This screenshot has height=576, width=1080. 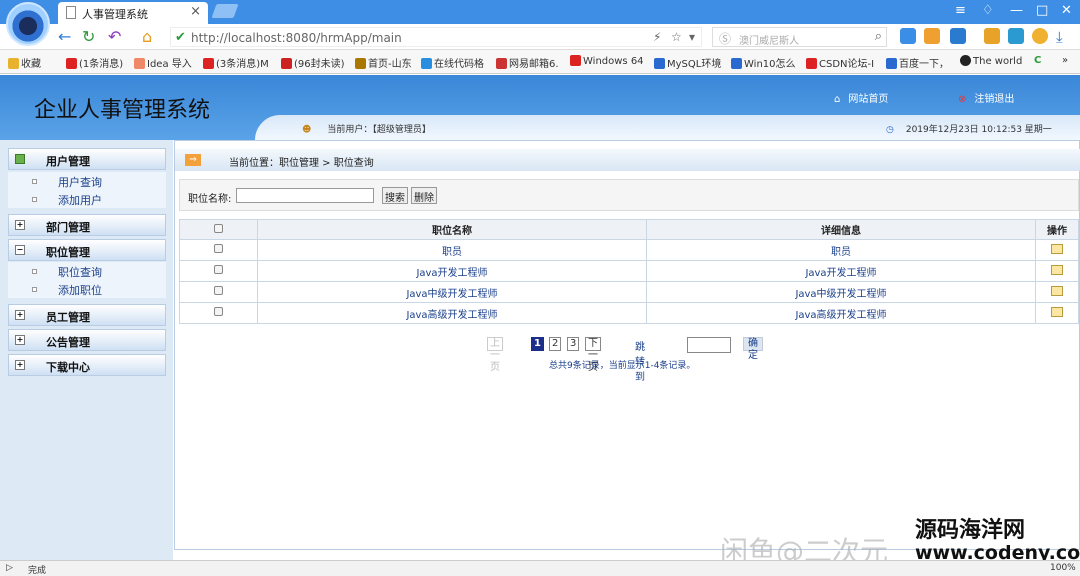 What do you see at coordinates (841, 250) in the screenshot?
I see `detail-cell: 职员` at bounding box center [841, 250].